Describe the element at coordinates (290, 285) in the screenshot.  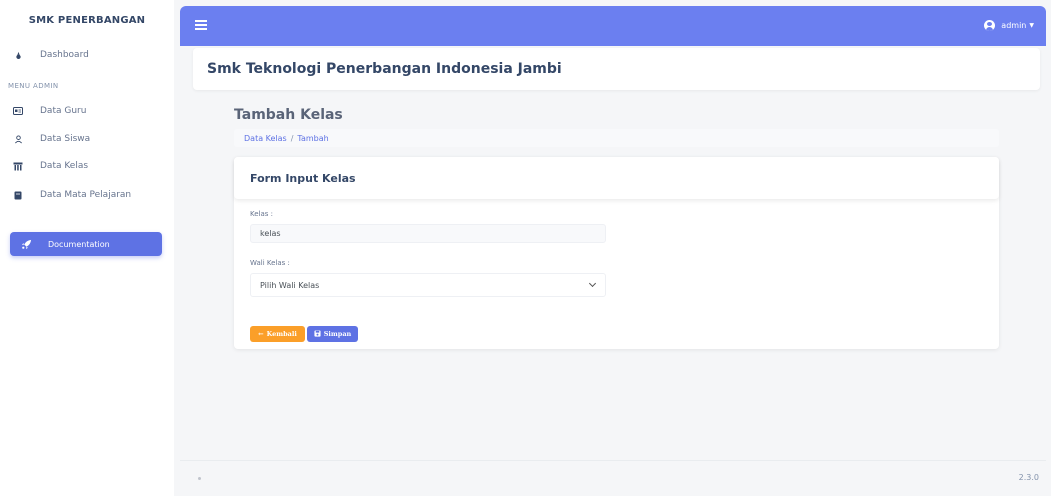
I see `wali-kelas-selected: Pilih Wali Kelas` at that location.